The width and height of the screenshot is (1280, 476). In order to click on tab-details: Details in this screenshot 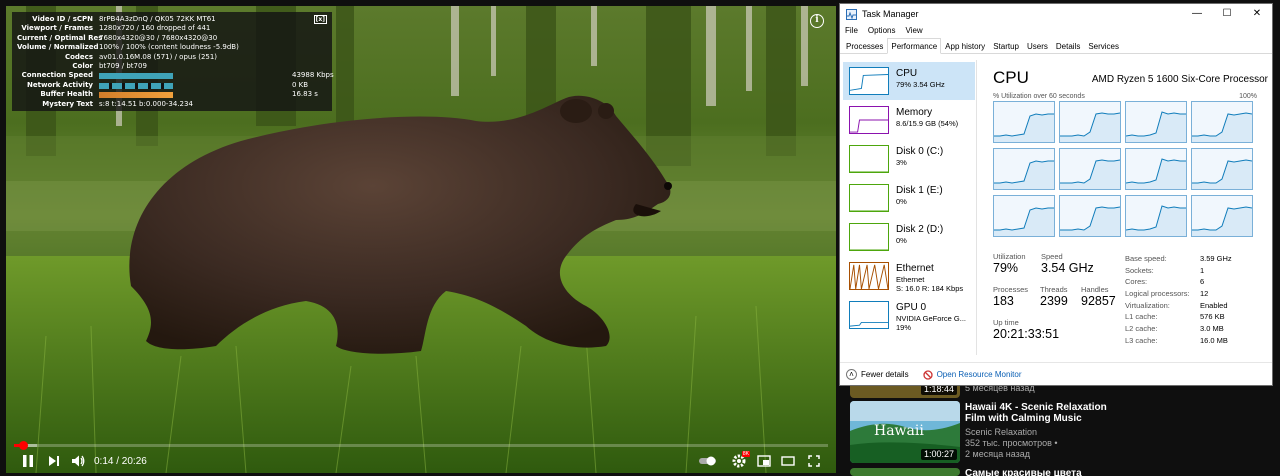, I will do `click(1068, 45)`.